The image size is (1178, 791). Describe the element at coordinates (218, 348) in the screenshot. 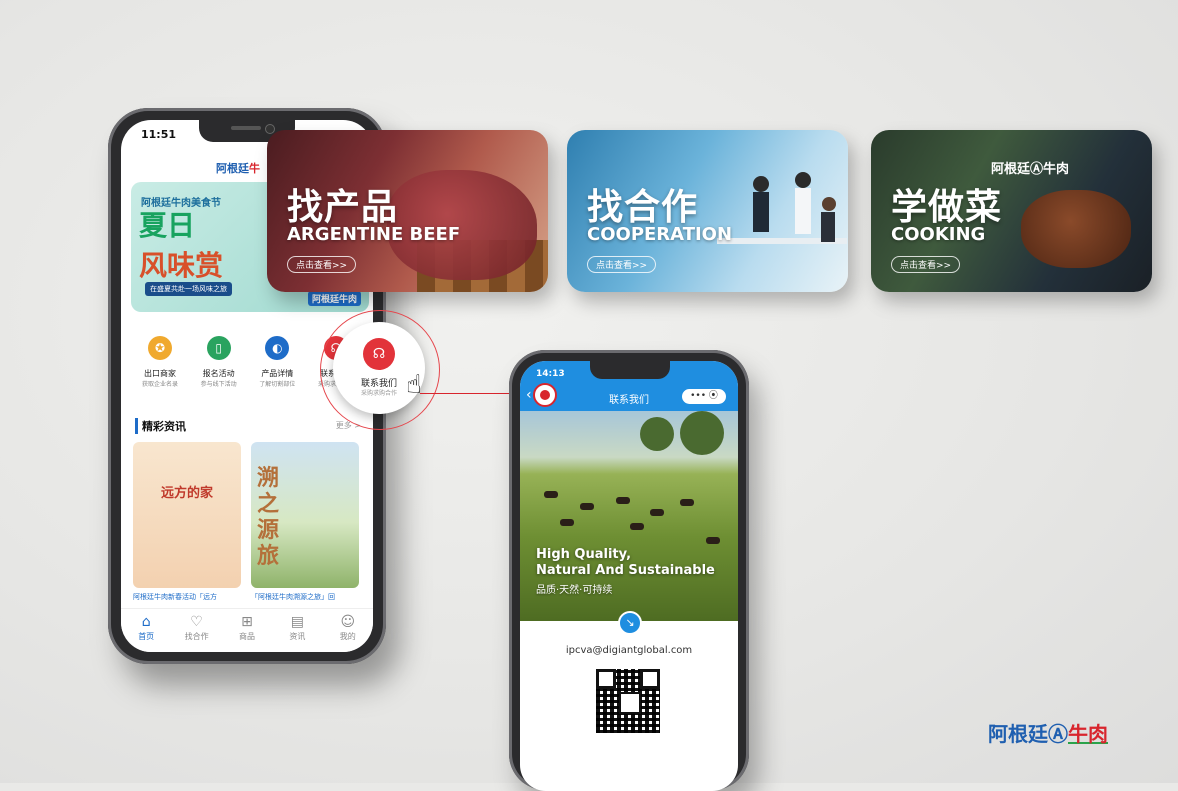

I see `signup-icon: ▯` at that location.